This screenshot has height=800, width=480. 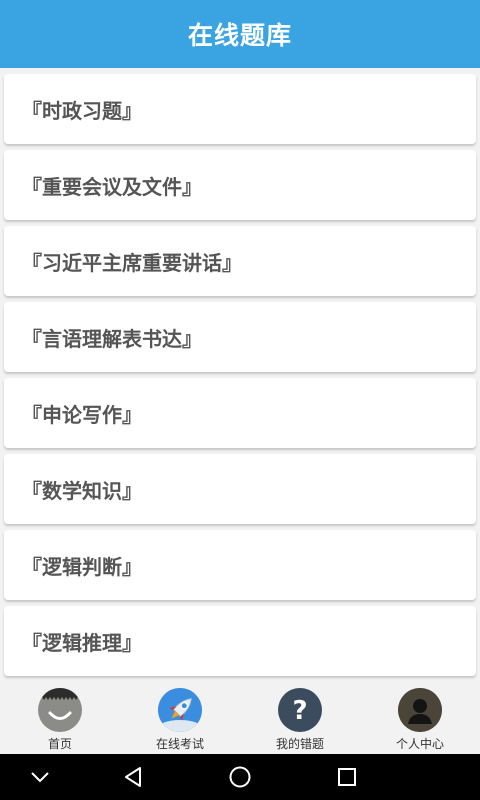 I want to click on collapse-icon, so click(x=40, y=777).